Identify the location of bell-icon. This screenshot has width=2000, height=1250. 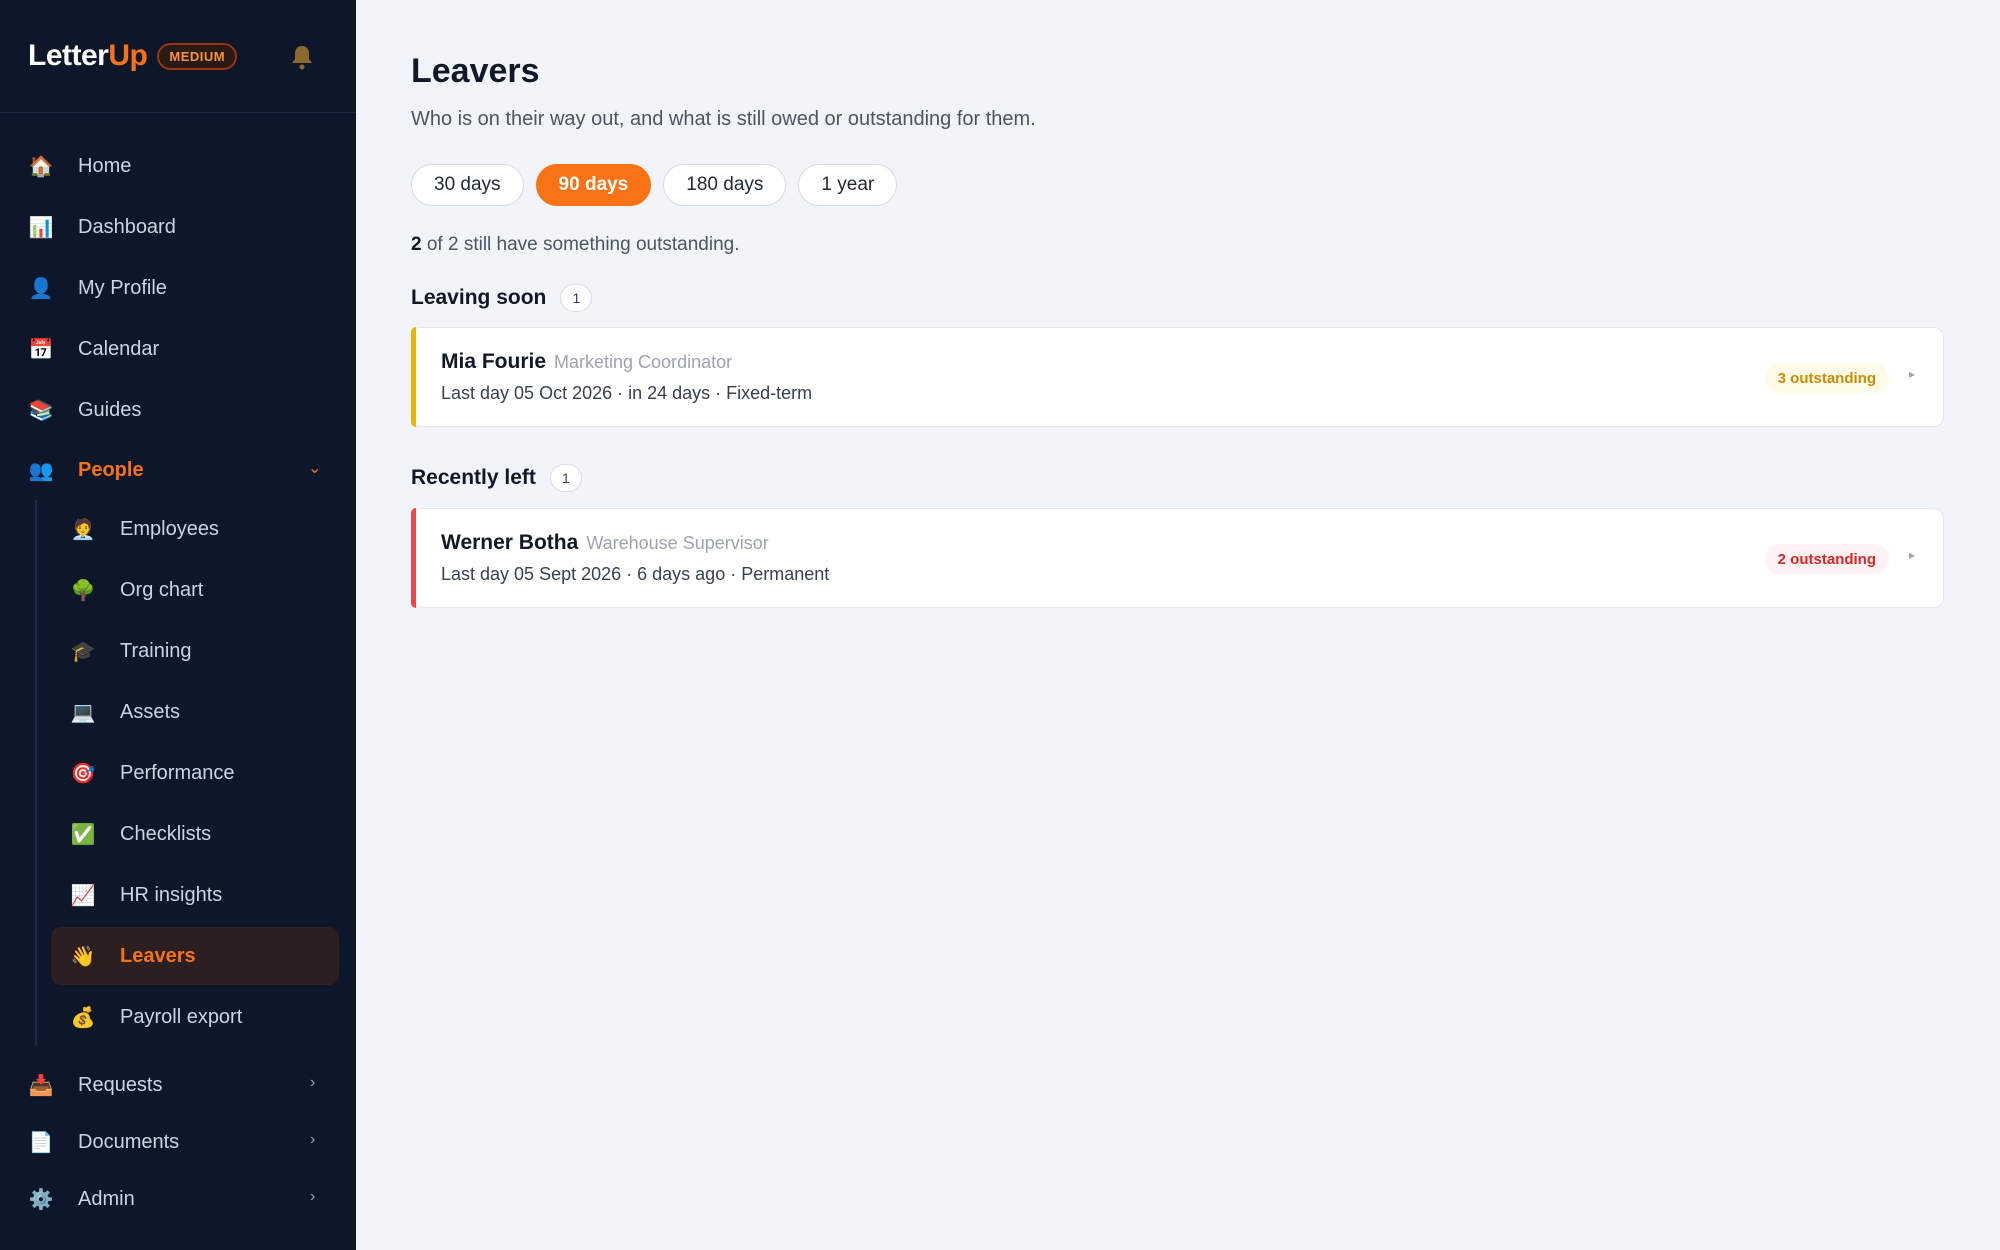
(302, 57).